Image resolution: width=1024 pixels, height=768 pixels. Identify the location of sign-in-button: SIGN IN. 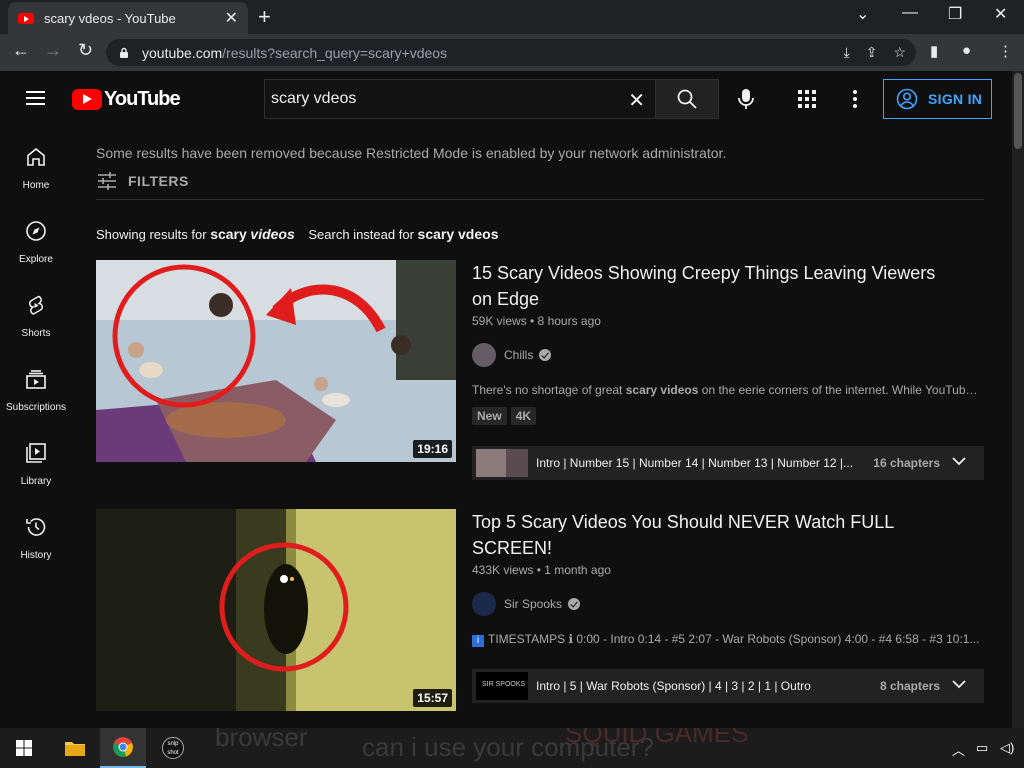
(937, 99).